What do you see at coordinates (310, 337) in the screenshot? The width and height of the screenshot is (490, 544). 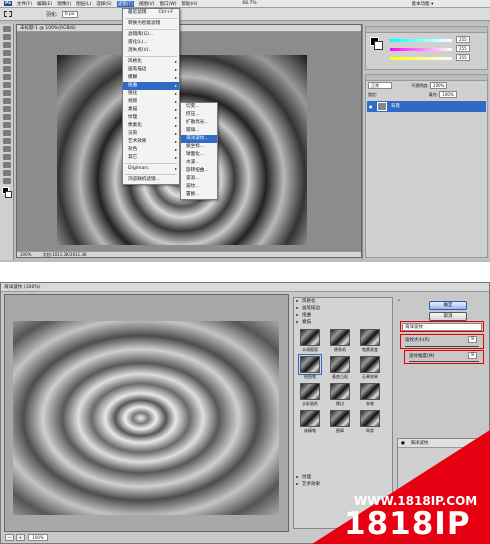 I see `thumb-halftone` at bounding box center [310, 337].